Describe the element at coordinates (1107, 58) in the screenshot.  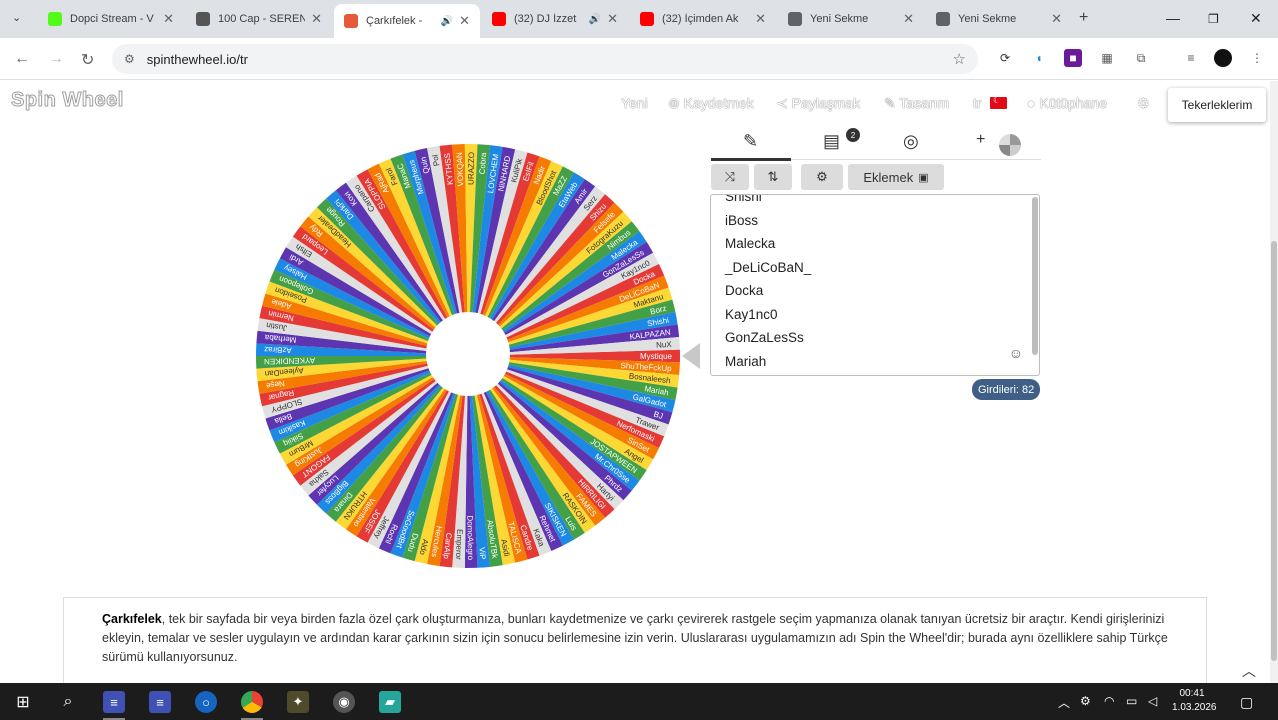
I see `grid-extension-icon: ▦` at that location.